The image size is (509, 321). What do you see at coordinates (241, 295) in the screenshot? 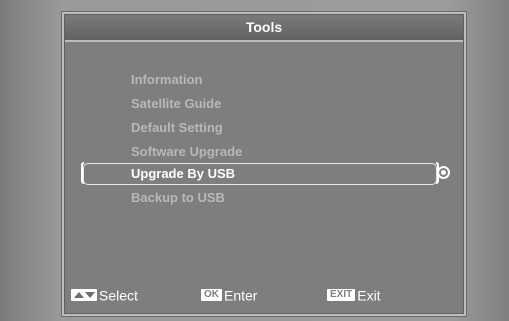
I see `enter-hint-label: Enter` at bounding box center [241, 295].